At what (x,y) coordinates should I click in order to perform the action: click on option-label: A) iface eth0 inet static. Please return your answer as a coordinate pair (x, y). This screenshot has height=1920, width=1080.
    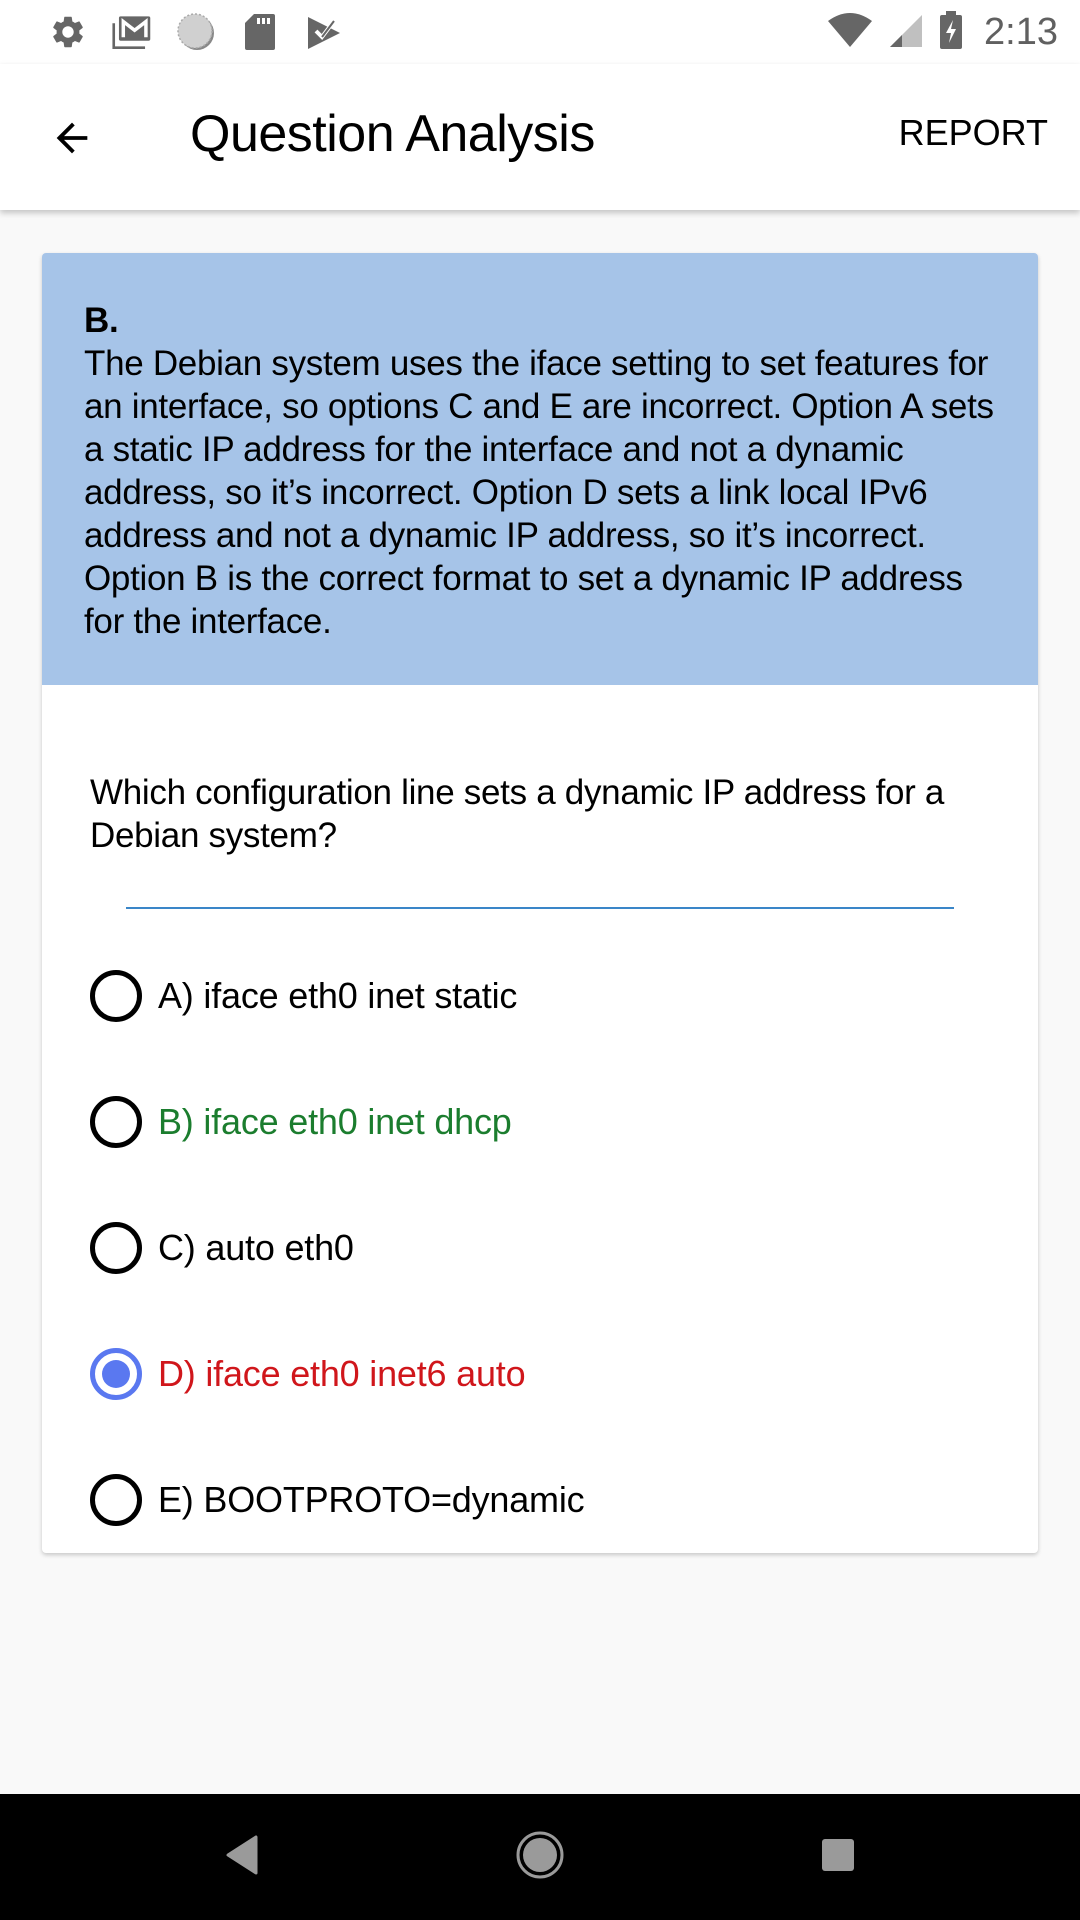
    Looking at the image, I should click on (338, 995).